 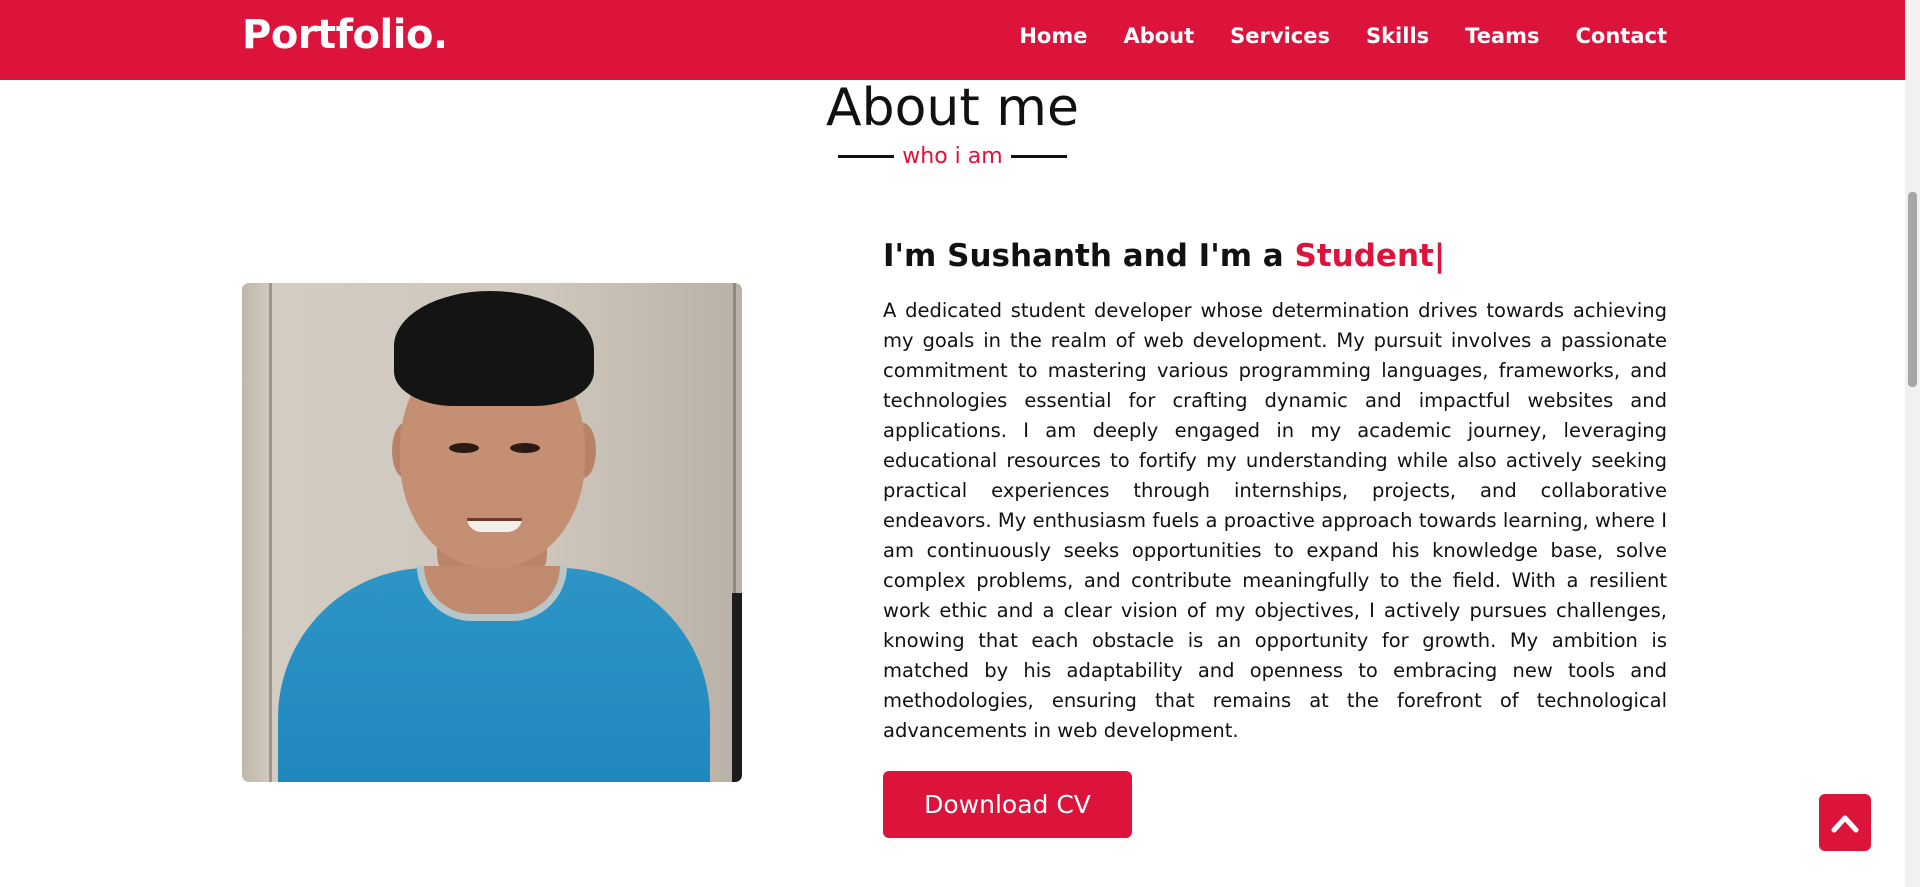 I want to click on nav-item-about: About, so click(x=1158, y=36).